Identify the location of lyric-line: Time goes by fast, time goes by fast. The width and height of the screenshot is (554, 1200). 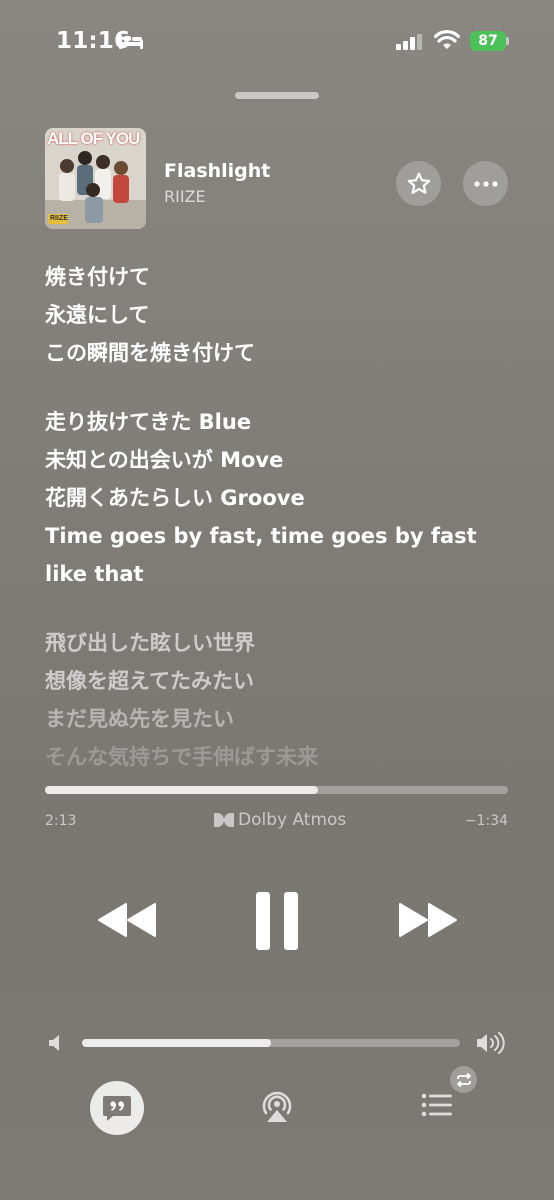
(280, 536).